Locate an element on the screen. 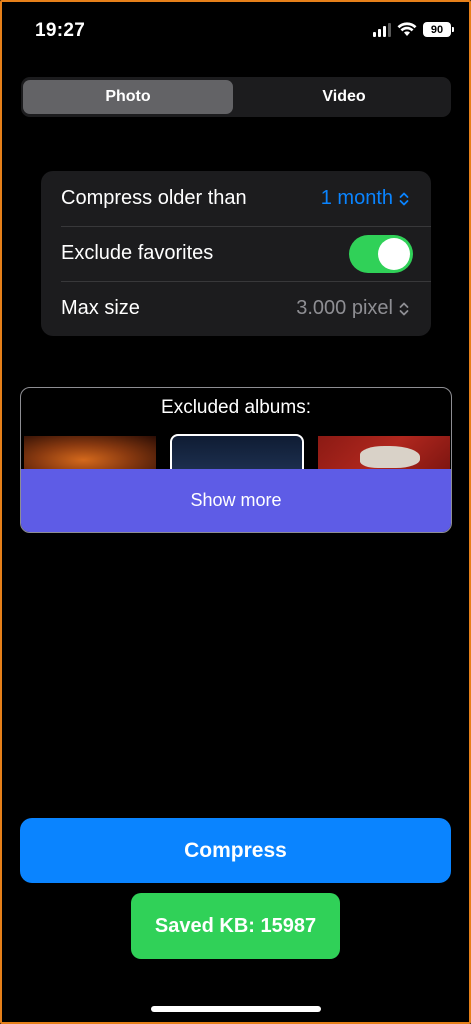 Image resolution: width=471 pixels, height=1024 pixels. compress-older-value: 1 month is located at coordinates (356, 198).